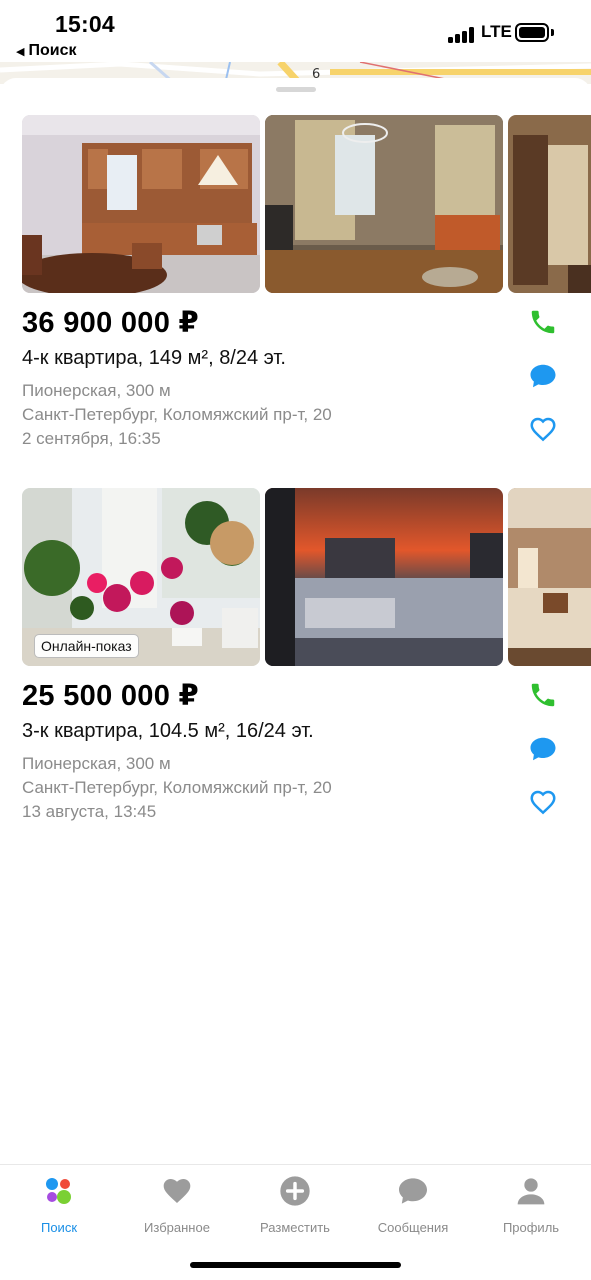 The height and width of the screenshot is (1280, 591). What do you see at coordinates (177, 1206) in the screenshot?
I see `tab-favorites: Избранное` at bounding box center [177, 1206].